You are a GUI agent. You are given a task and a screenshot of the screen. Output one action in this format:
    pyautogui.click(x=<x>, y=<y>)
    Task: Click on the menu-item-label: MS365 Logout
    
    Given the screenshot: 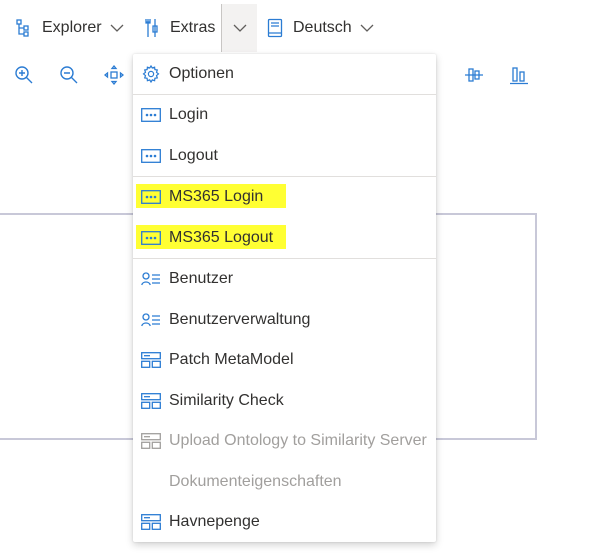 What is the action you would take?
    pyautogui.click(x=221, y=237)
    